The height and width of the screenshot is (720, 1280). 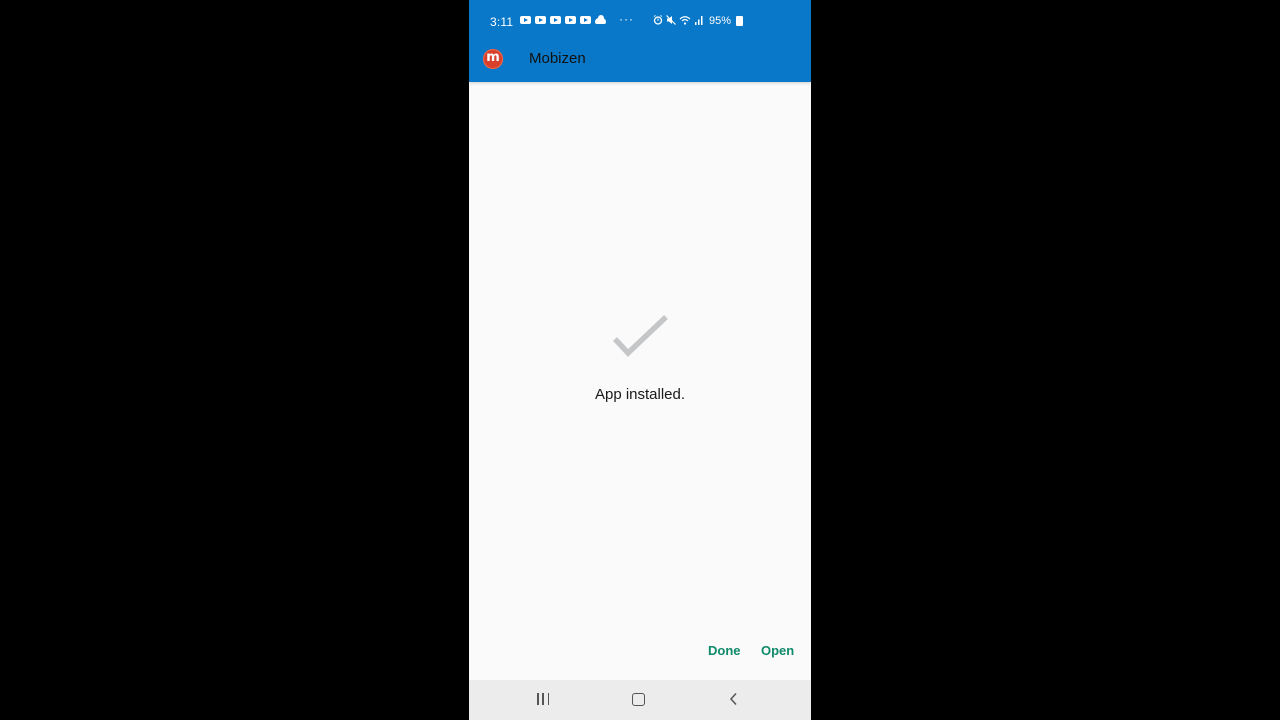 I want to click on app-title: Mobizen, so click(x=557, y=58).